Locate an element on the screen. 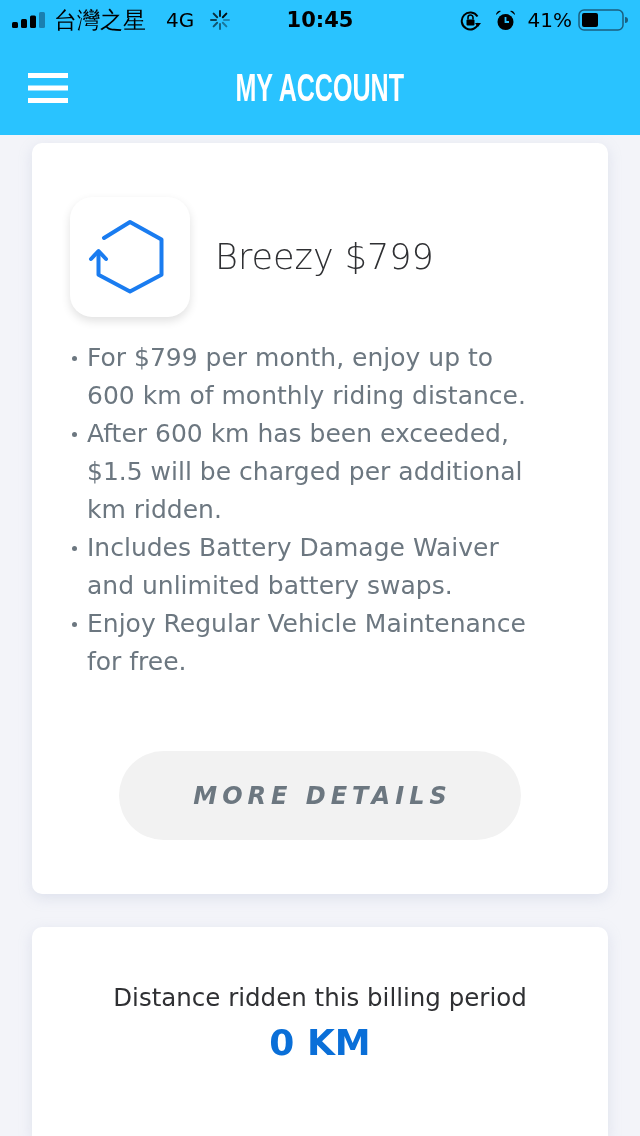 The height and width of the screenshot is (1136, 640). feature-text: After 600 km has been exceeded, $1.5 will be charged per additional km ridden. is located at coordinates (305, 472).